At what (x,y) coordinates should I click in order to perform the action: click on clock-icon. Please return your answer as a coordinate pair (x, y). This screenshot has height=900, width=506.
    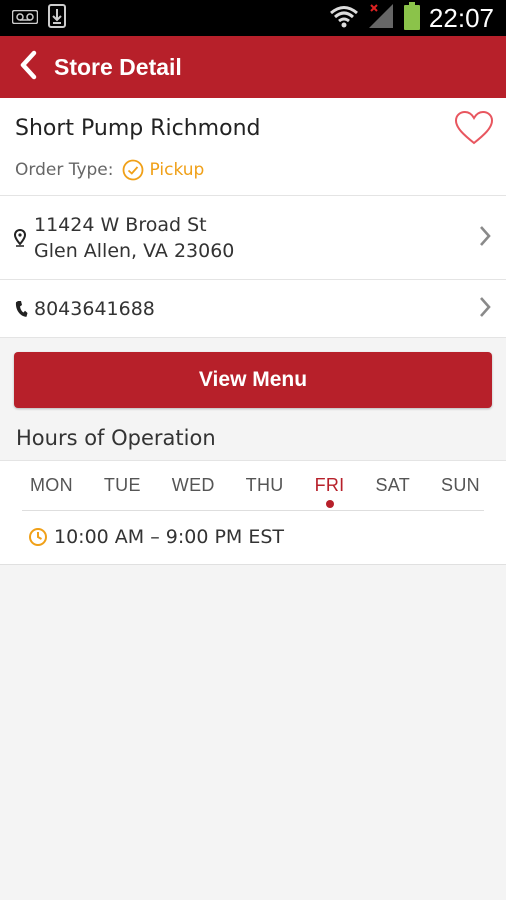
    Looking at the image, I should click on (38, 537).